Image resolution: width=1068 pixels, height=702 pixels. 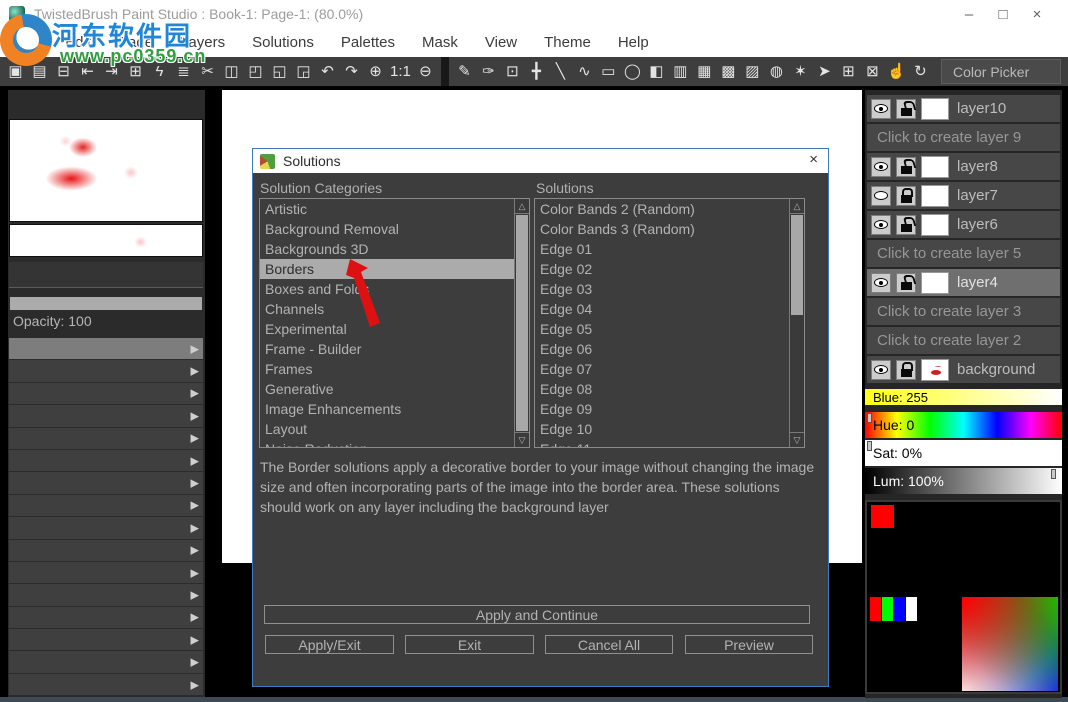 What do you see at coordinates (776, 71) in the screenshot?
I see `sphere-icon: ◍` at bounding box center [776, 71].